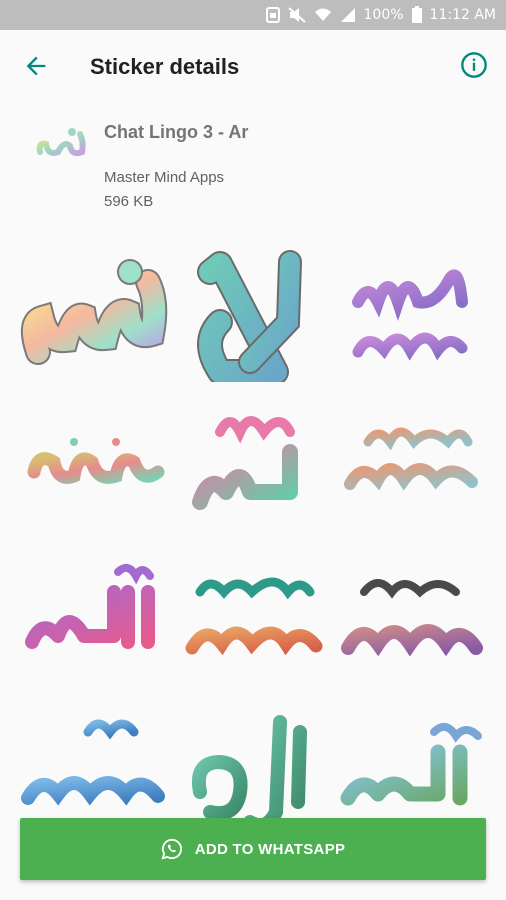 The width and height of the screenshot is (506, 900). Describe the element at coordinates (129, 201) in the screenshot. I see `pack-size: 596 KB` at that location.